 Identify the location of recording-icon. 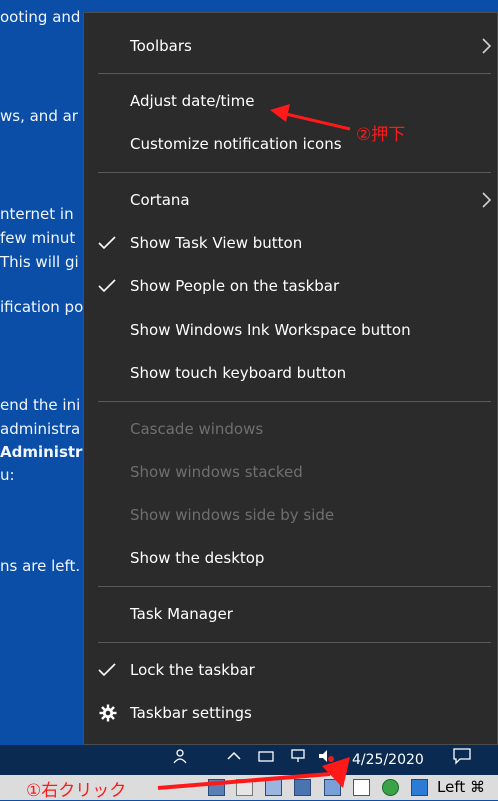
(361, 787).